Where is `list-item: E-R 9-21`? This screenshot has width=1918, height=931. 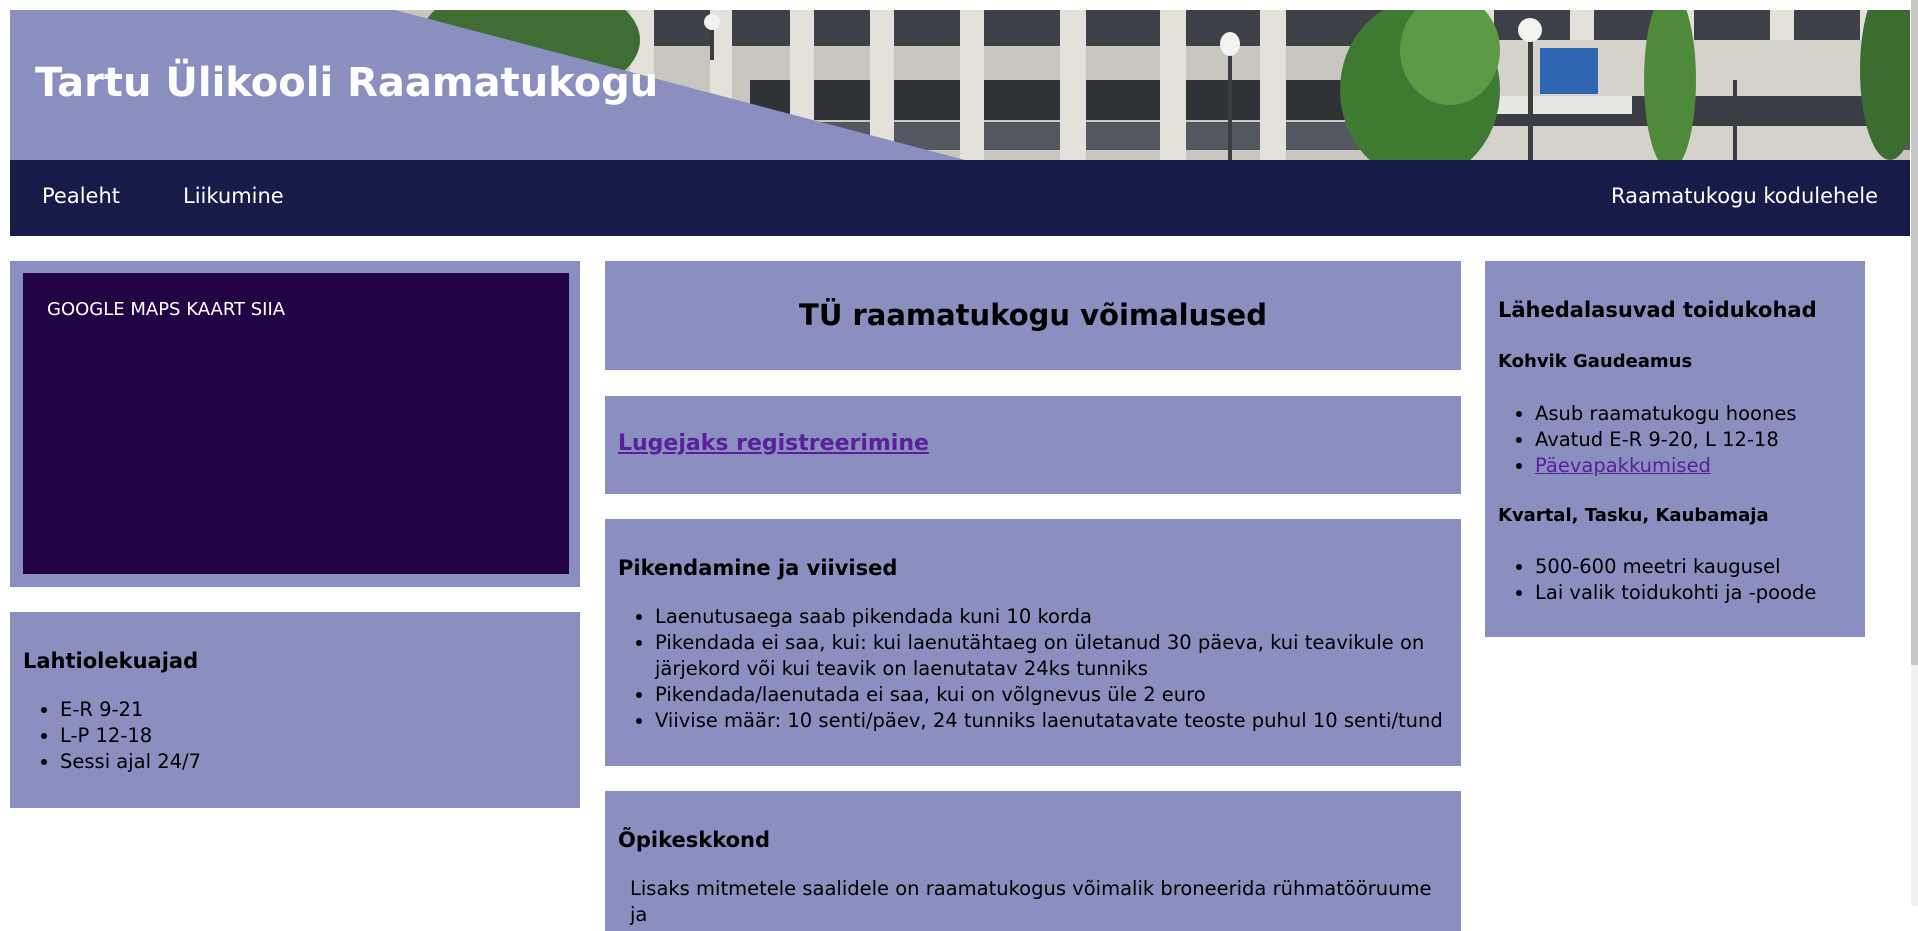 list-item: E-R 9-21 is located at coordinates (130, 710).